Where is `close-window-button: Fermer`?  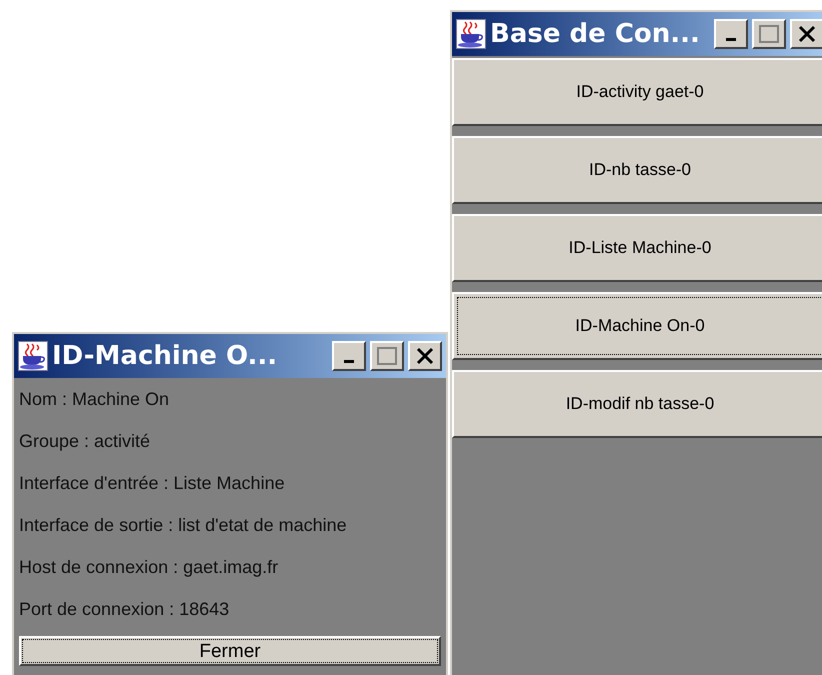 close-window-button: Fermer is located at coordinates (230, 651).